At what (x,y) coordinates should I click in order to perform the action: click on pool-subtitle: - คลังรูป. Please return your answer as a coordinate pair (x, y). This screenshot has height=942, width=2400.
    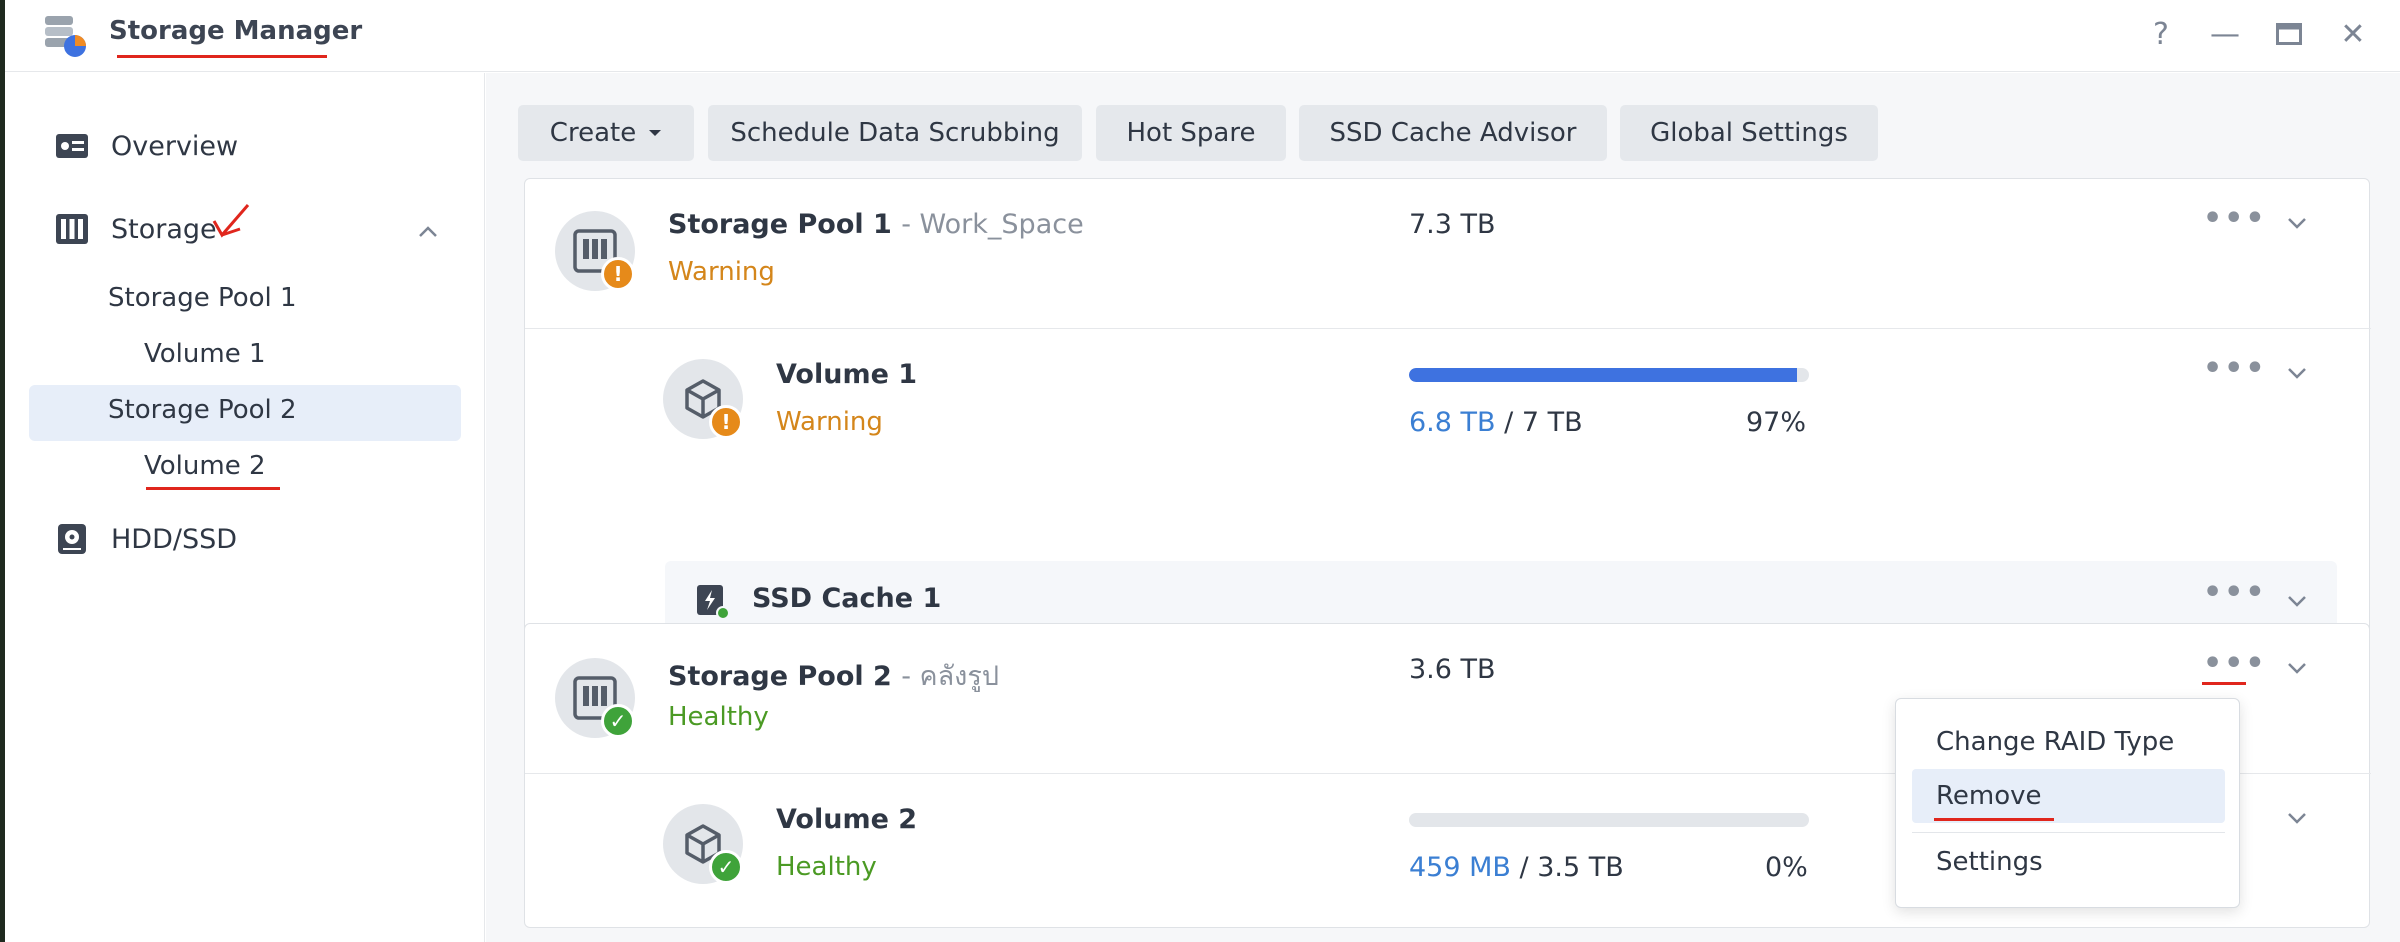
    Looking at the image, I should click on (950, 676).